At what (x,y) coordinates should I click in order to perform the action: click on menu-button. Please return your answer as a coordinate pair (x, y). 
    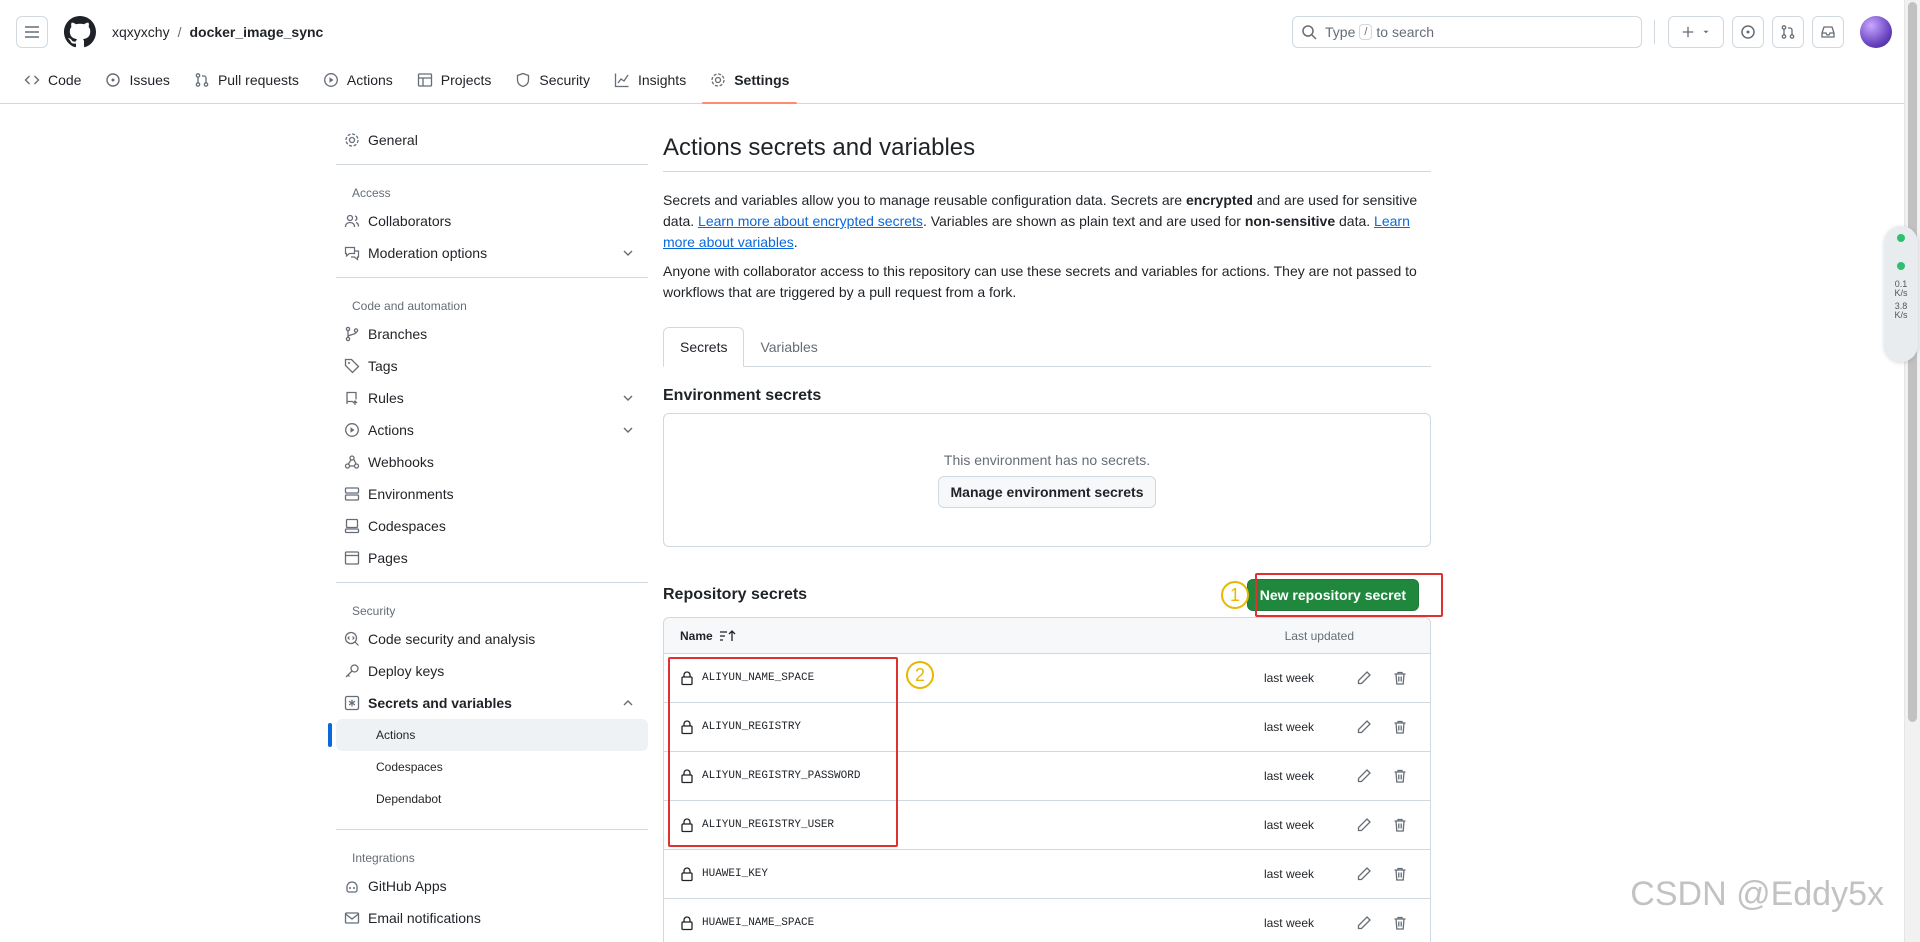
    Looking at the image, I should click on (32, 32).